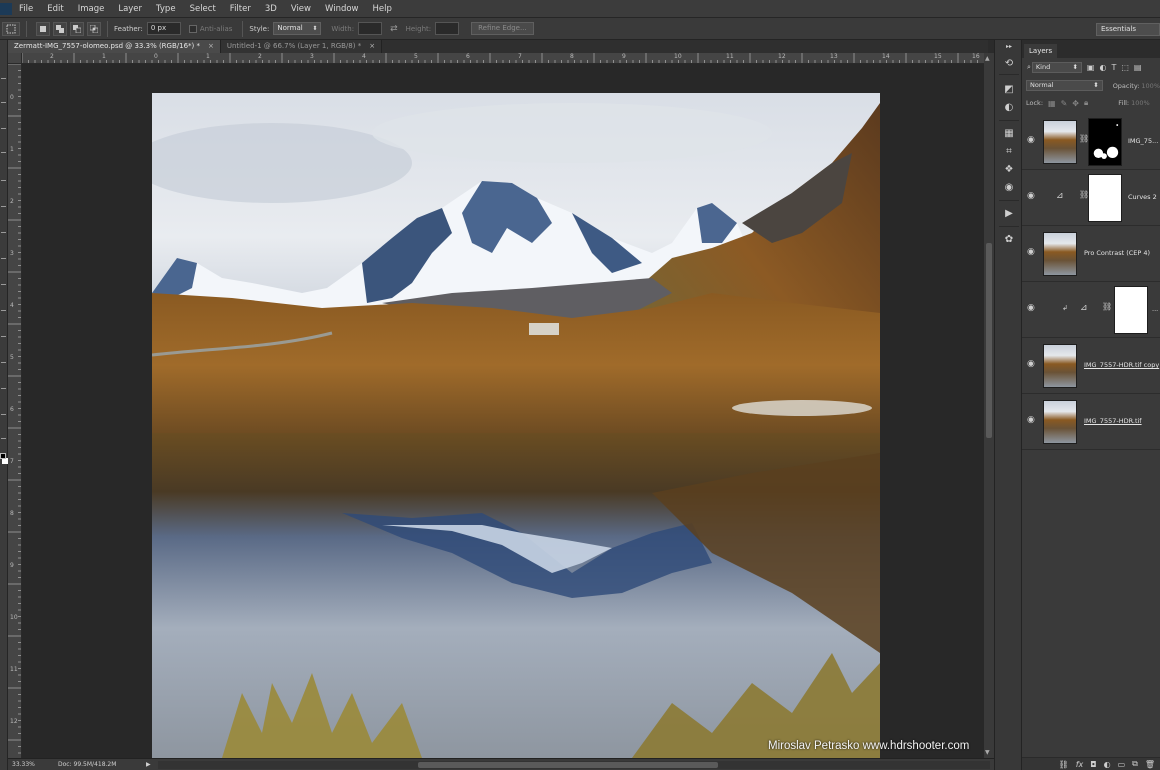 The height and width of the screenshot is (770, 1160). Describe the element at coordinates (1009, 188) in the screenshot. I see `channels-icon: ◉` at that location.